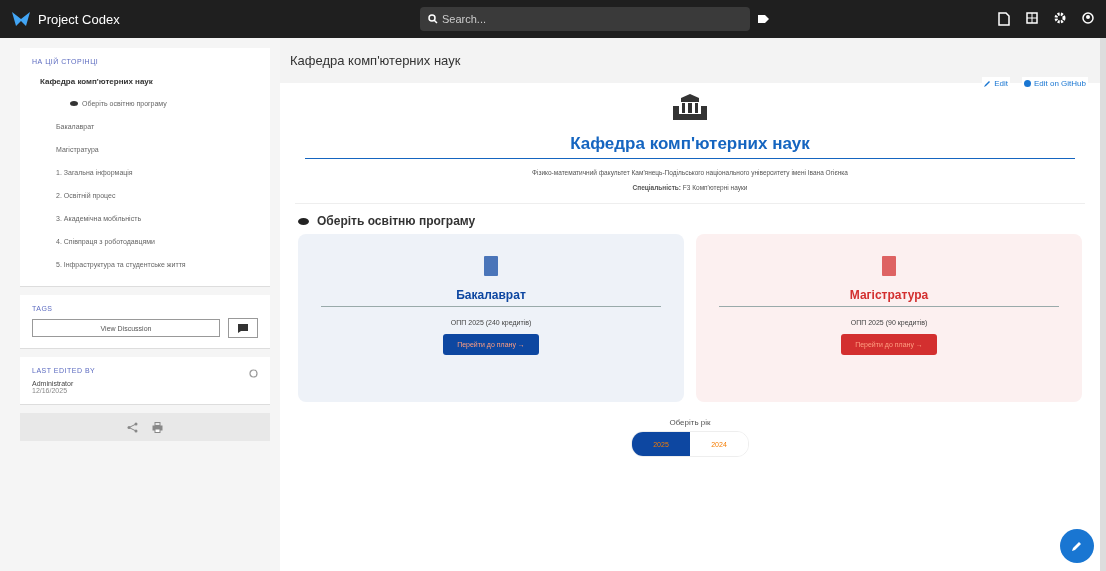 The height and width of the screenshot is (571, 1106). What do you see at coordinates (157, 427) in the screenshot?
I see `print-icon` at bounding box center [157, 427].